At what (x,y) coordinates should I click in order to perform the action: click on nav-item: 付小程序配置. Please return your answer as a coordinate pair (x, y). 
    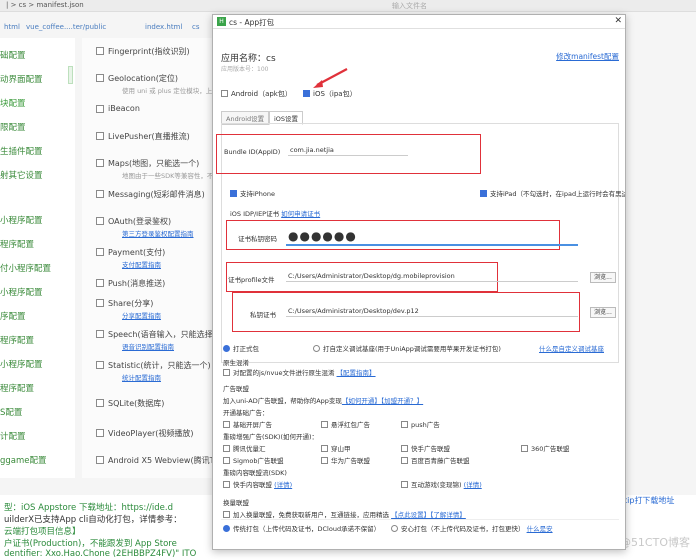
    Looking at the image, I should click on (37, 269).